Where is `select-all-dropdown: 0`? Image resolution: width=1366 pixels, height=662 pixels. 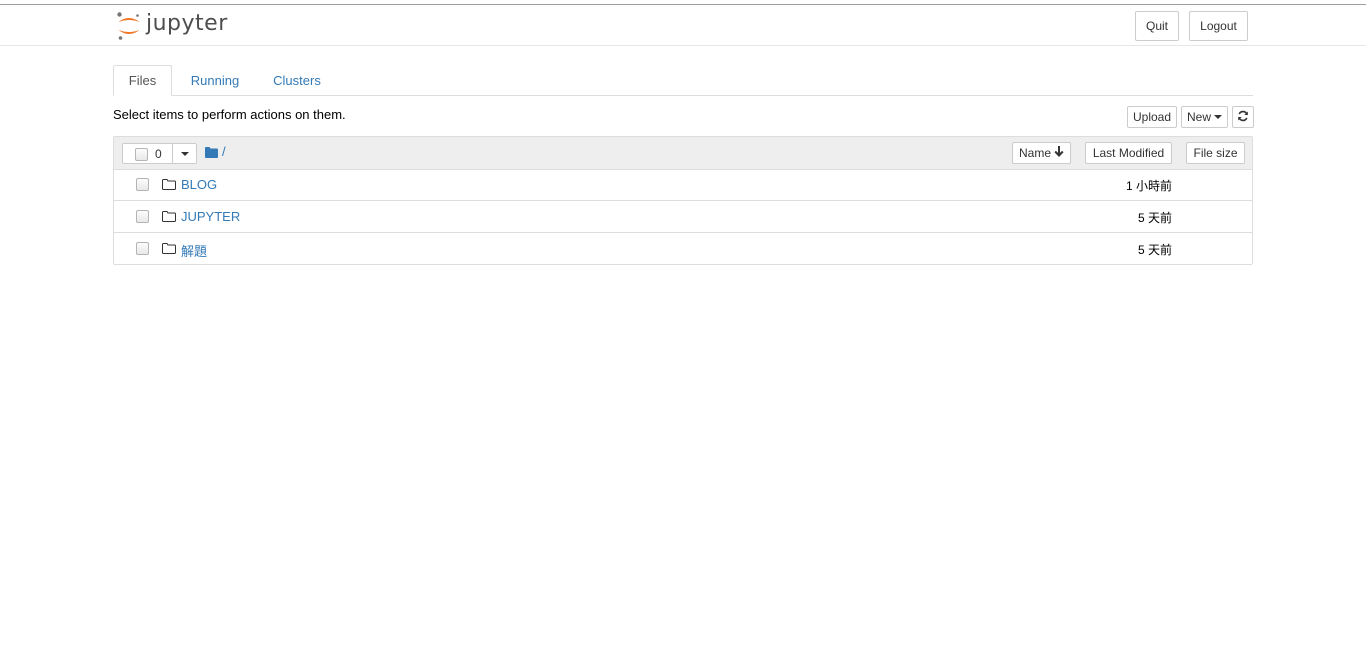 select-all-dropdown: 0 is located at coordinates (159, 153).